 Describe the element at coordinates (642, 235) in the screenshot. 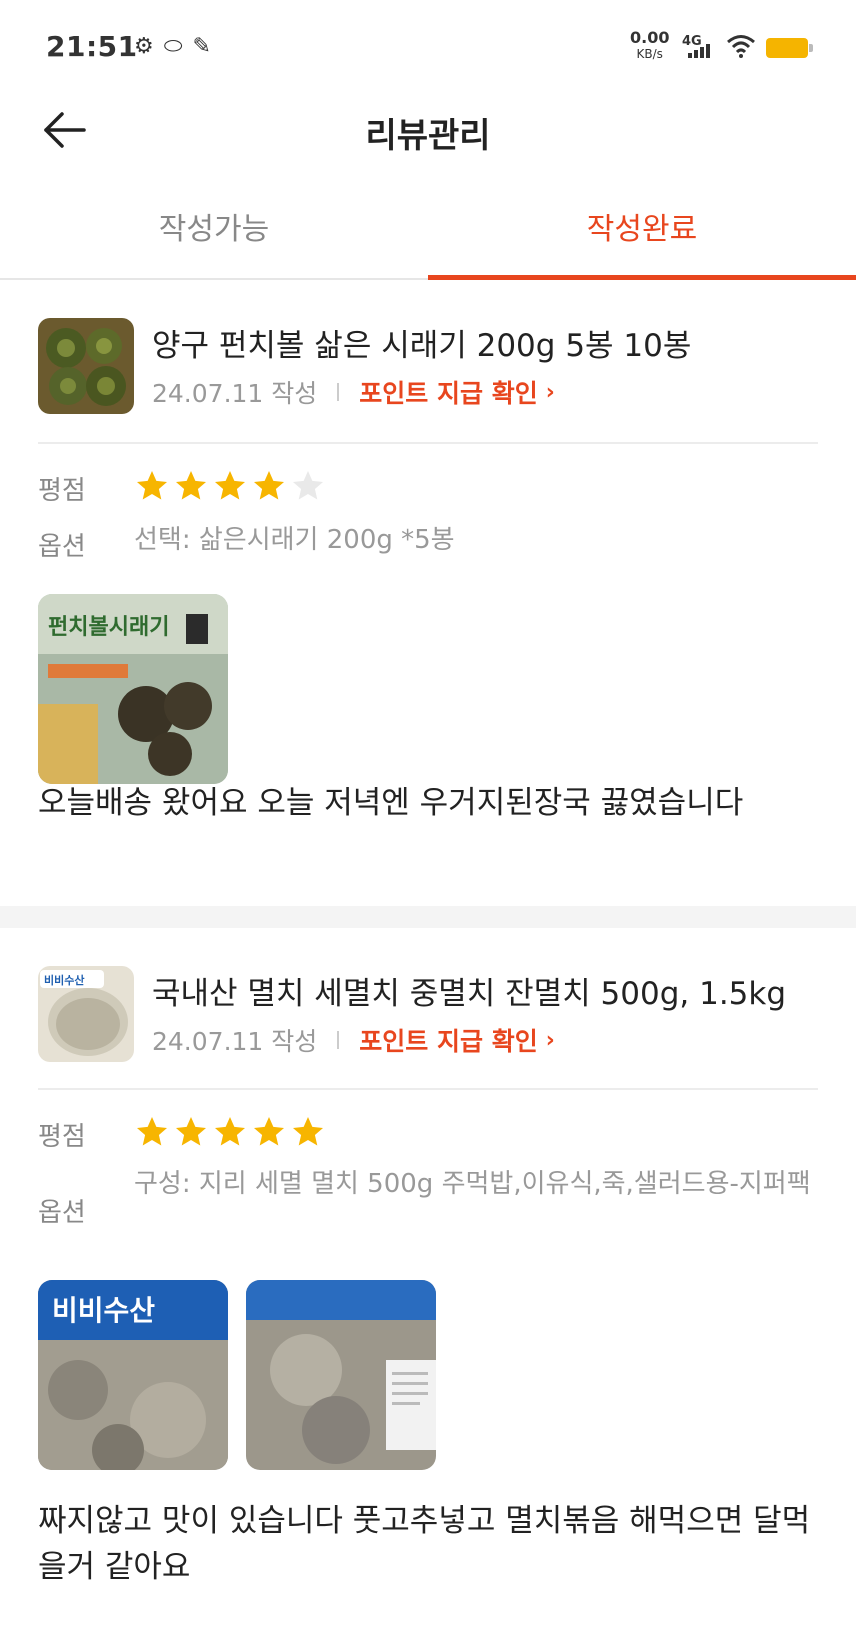

I see `tab-written: 작성완료` at that location.